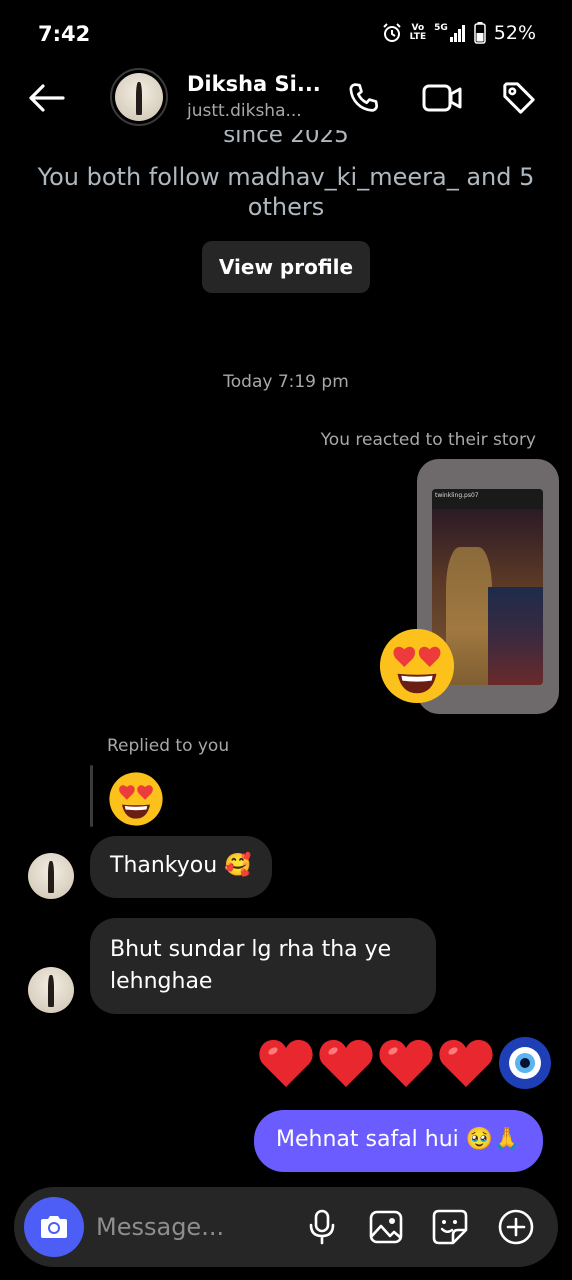  I want to click on microphone-icon, so click(322, 1227).